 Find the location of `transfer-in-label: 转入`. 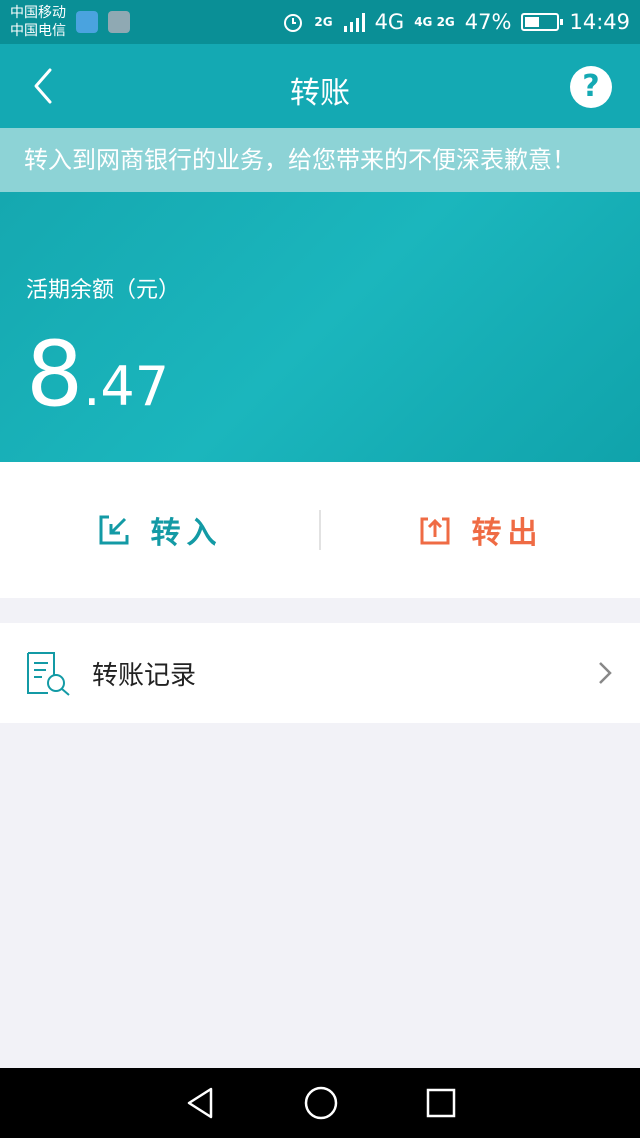

transfer-in-label: 转入 is located at coordinates (186, 533).